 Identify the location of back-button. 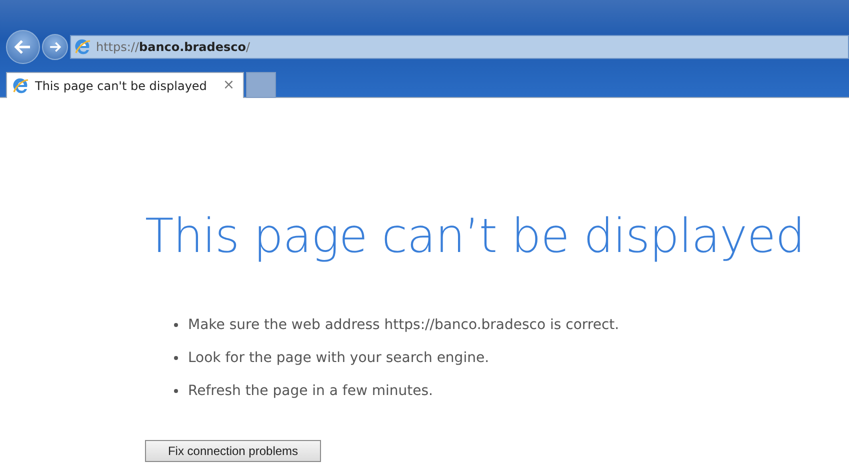
(23, 47).